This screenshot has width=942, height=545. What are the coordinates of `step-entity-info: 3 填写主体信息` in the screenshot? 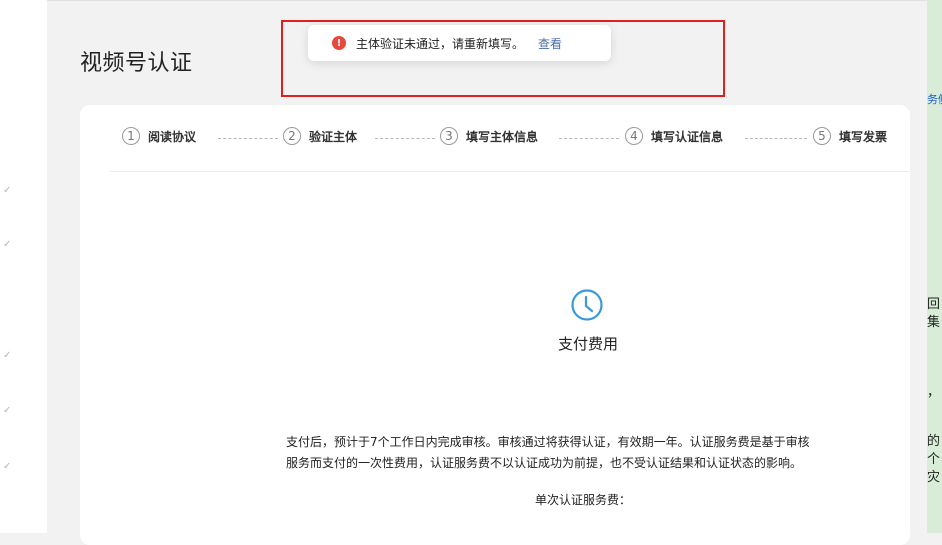 It's located at (489, 136).